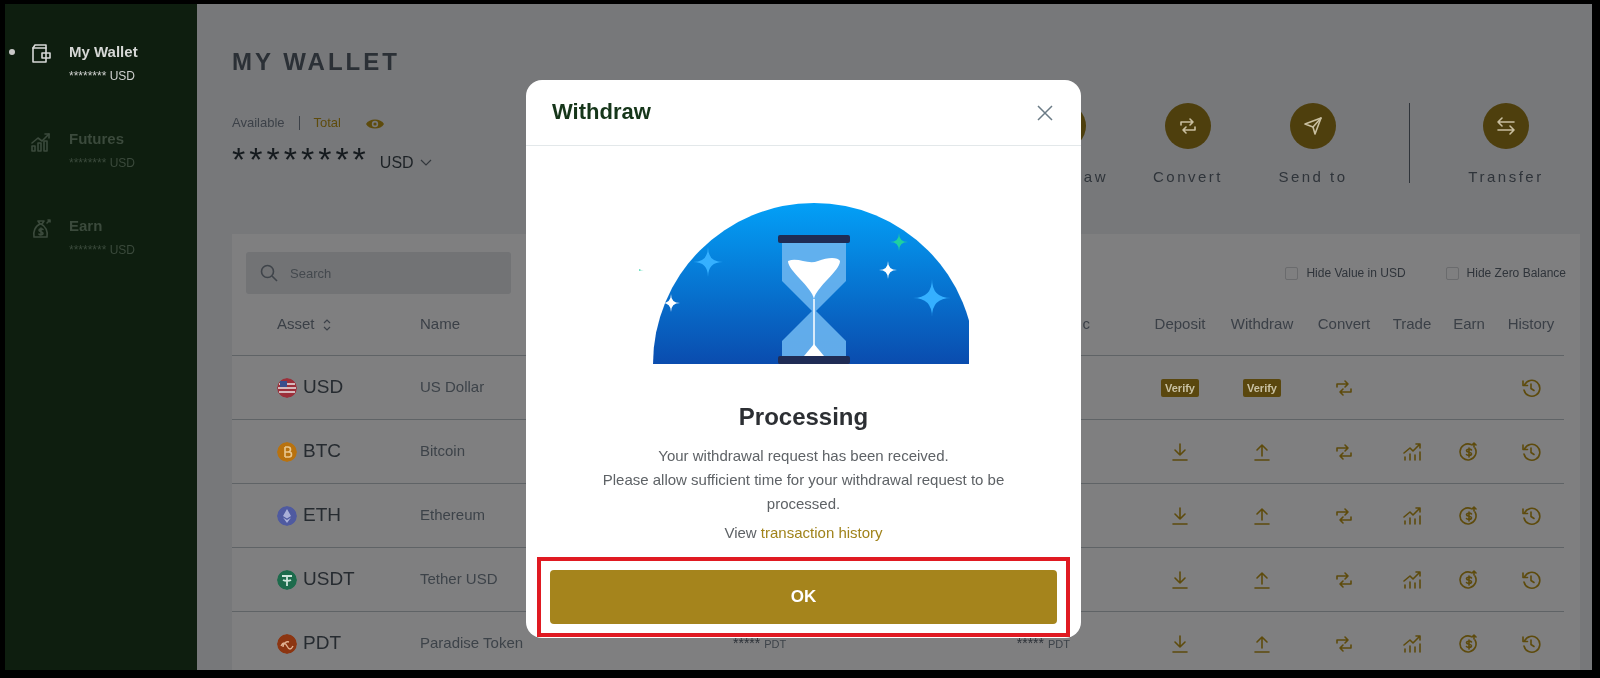 This screenshot has height=678, width=1600. I want to click on asset-name: Bitcoin, so click(443, 451).